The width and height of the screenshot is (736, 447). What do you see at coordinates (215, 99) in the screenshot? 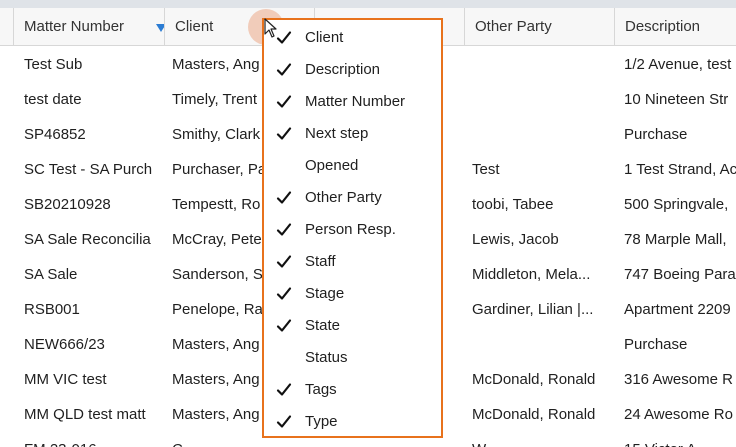
I see `cell-client: Timely, Trent` at bounding box center [215, 99].